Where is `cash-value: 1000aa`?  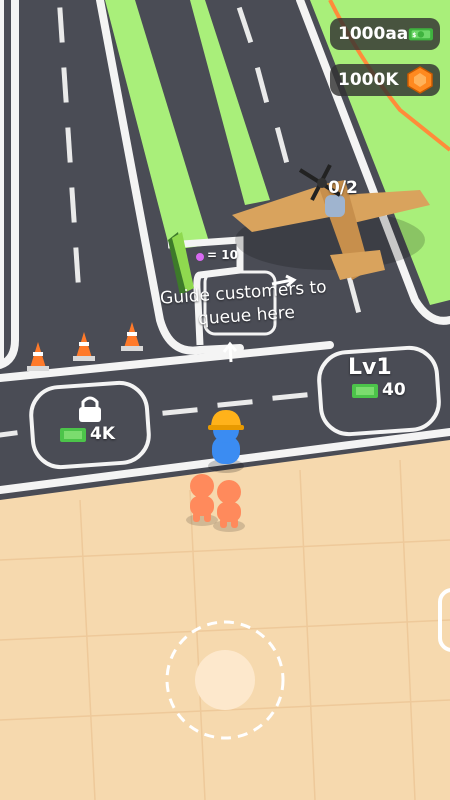 cash-value: 1000aa is located at coordinates (373, 34).